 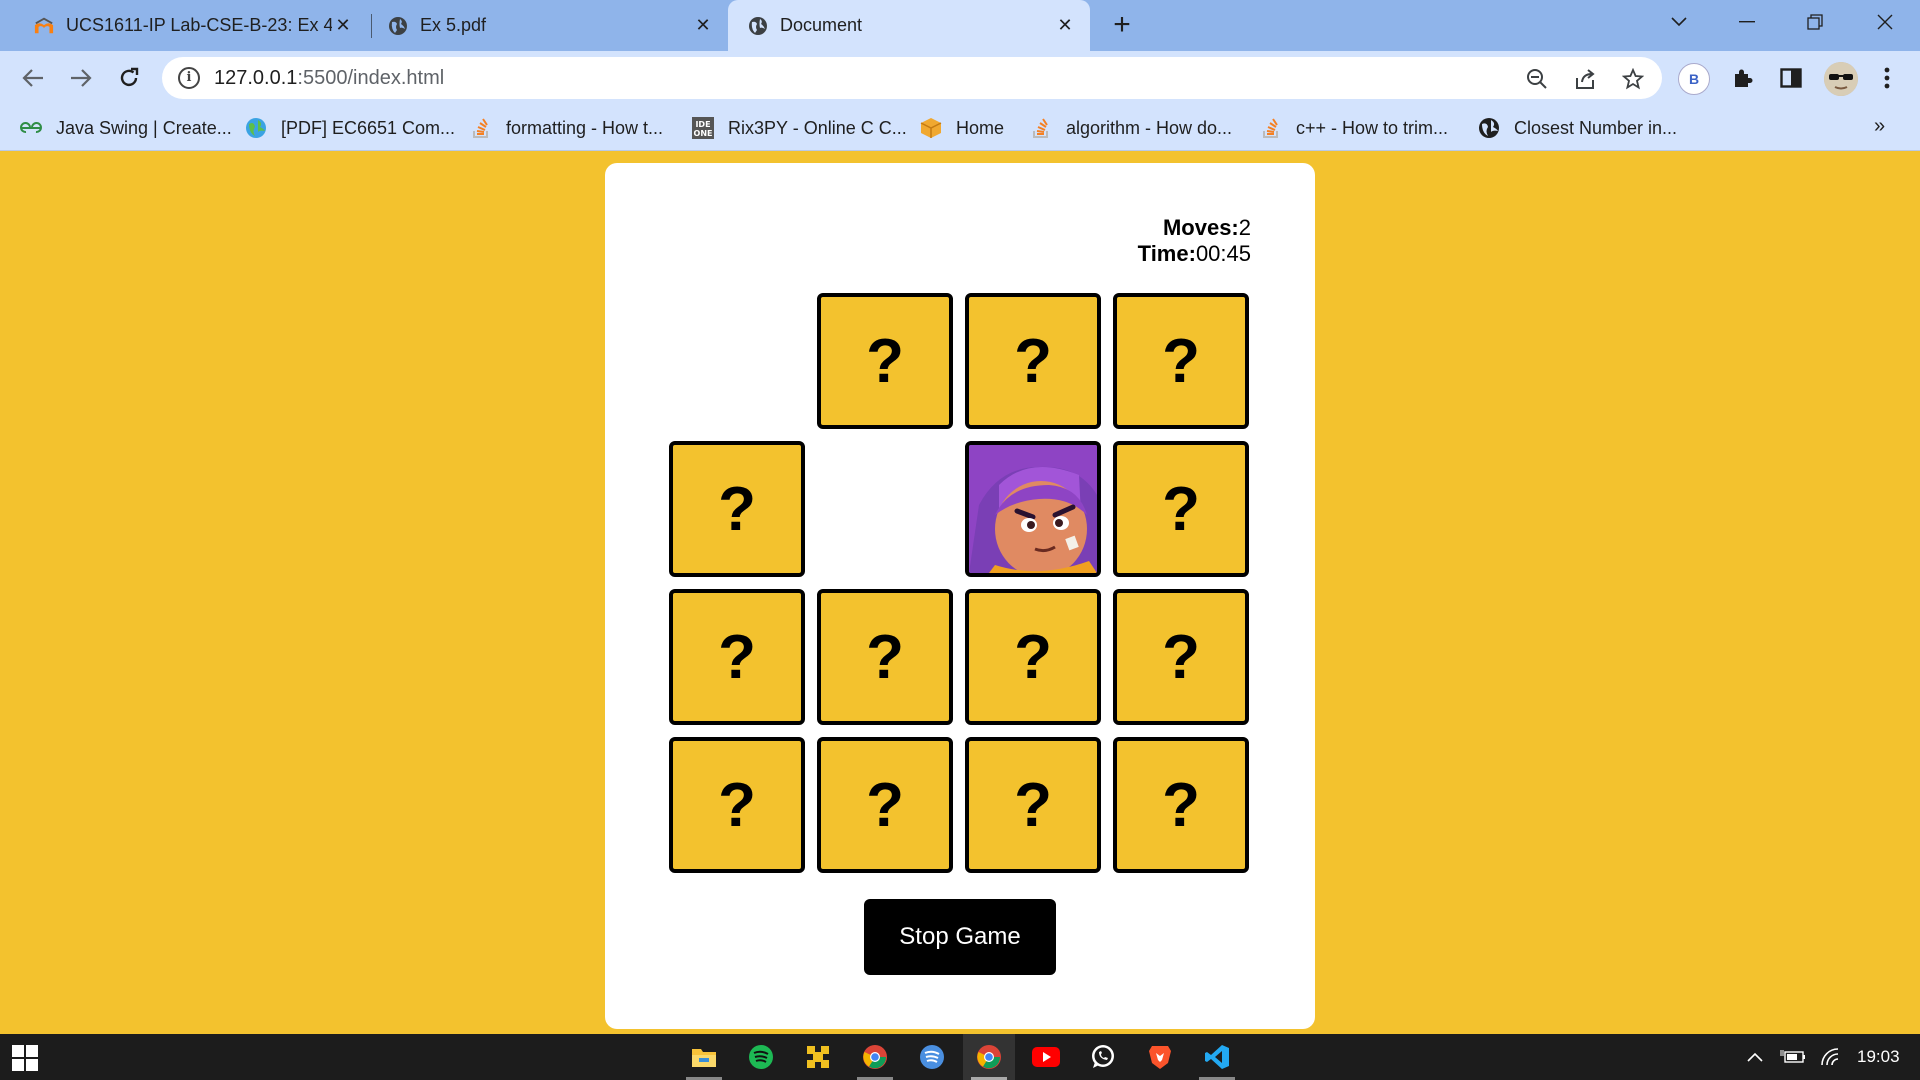 What do you see at coordinates (256, 128) in the screenshot?
I see `globe-color-icon` at bounding box center [256, 128].